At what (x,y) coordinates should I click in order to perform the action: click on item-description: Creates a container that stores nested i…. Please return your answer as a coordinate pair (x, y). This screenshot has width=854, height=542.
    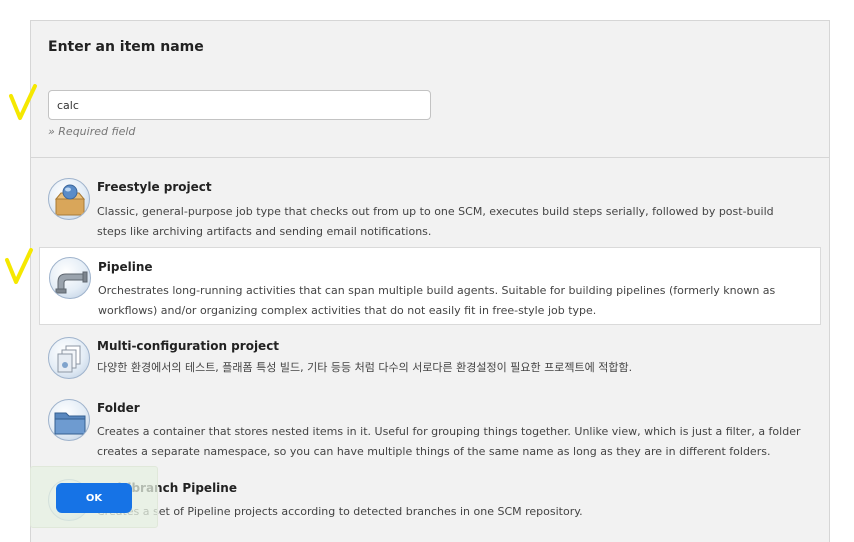
    Looking at the image, I should click on (449, 441).